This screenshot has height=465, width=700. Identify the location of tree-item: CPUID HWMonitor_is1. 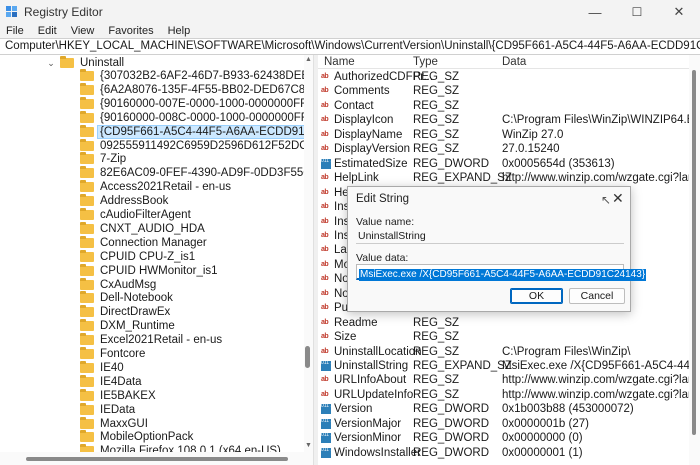
(150, 270).